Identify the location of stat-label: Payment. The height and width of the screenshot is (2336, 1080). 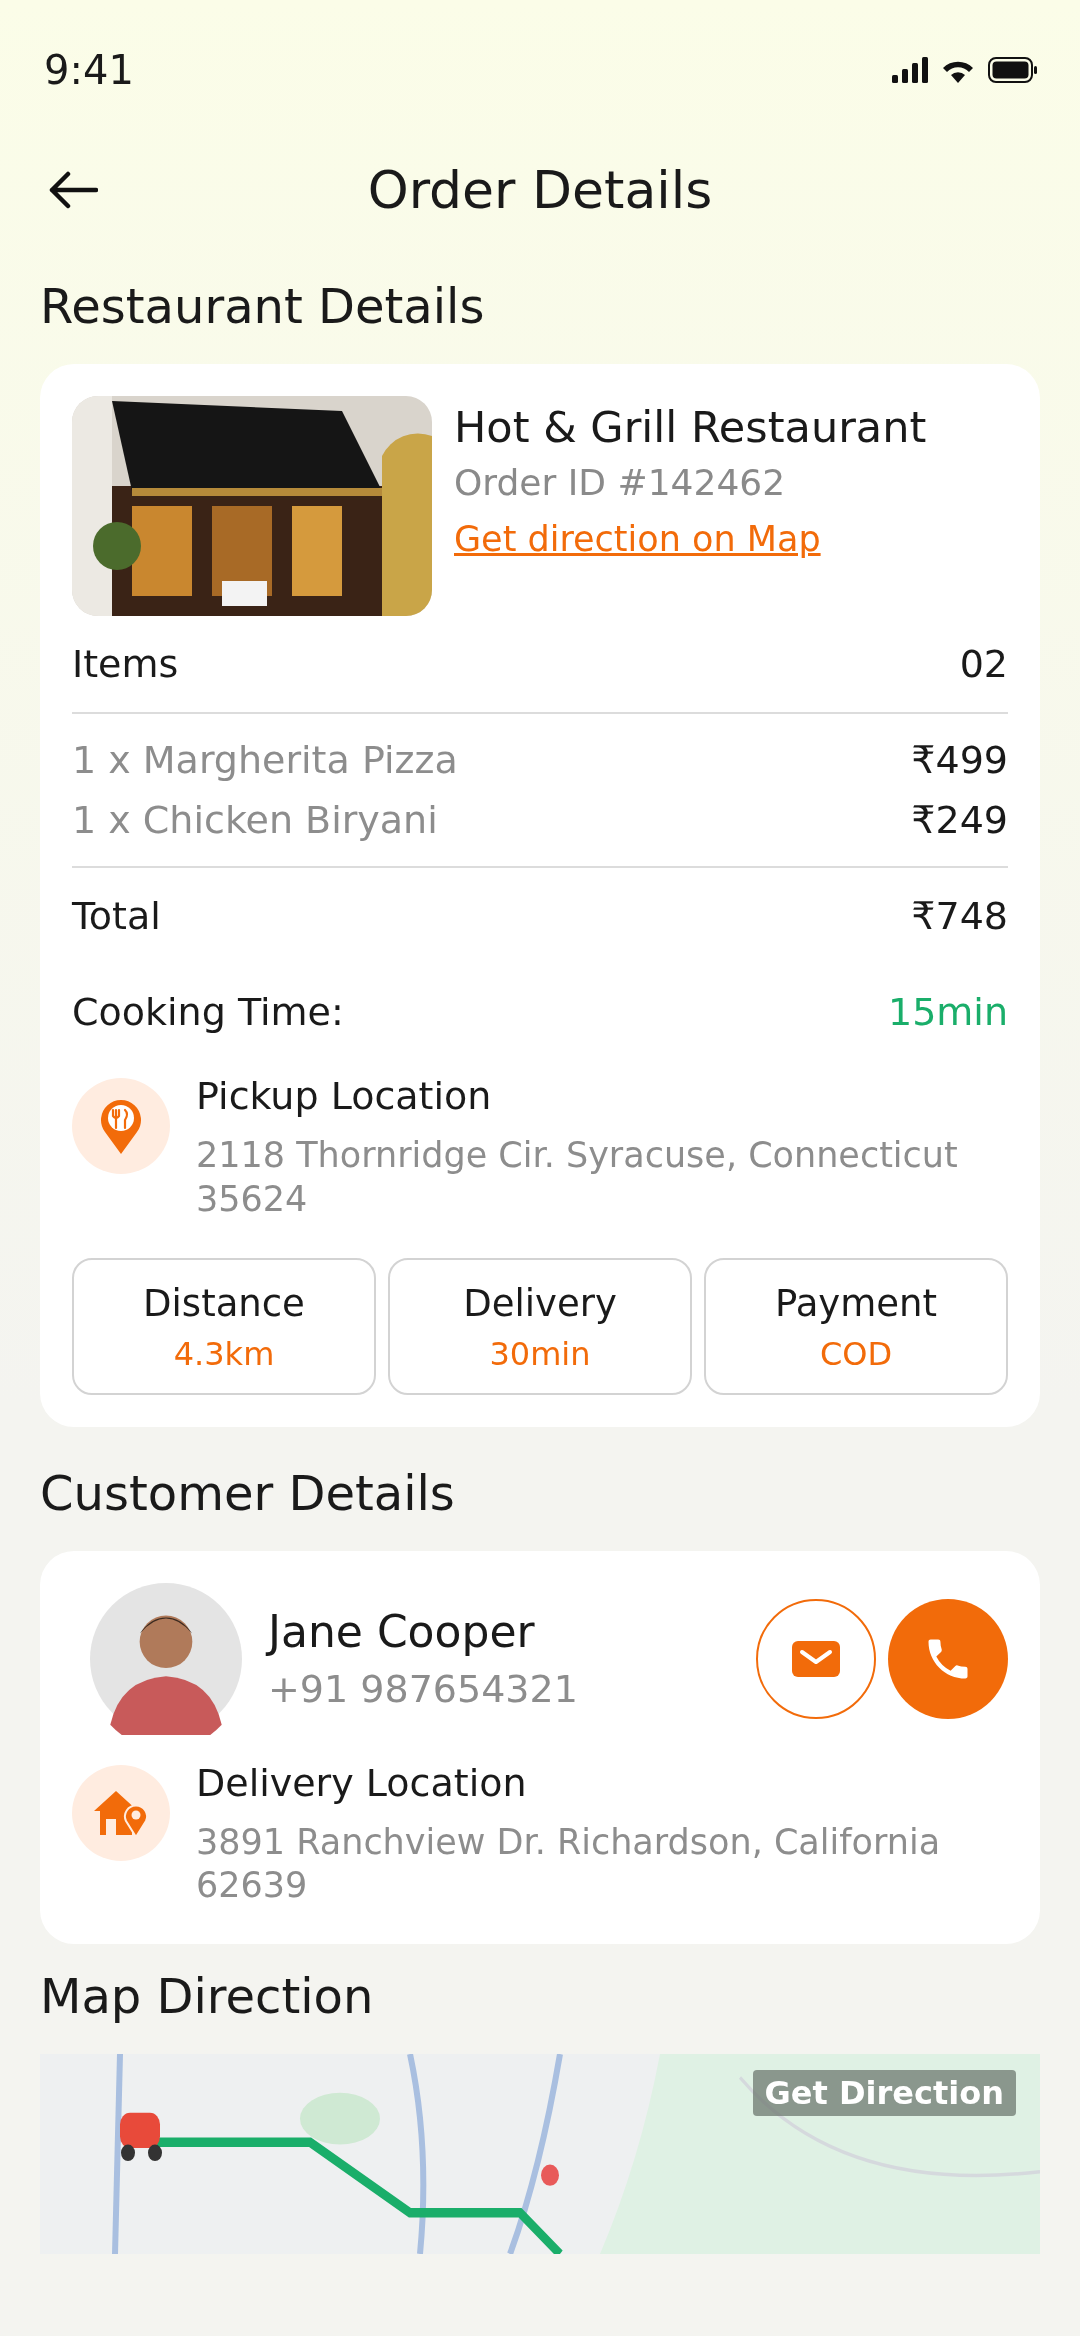
(856, 1303).